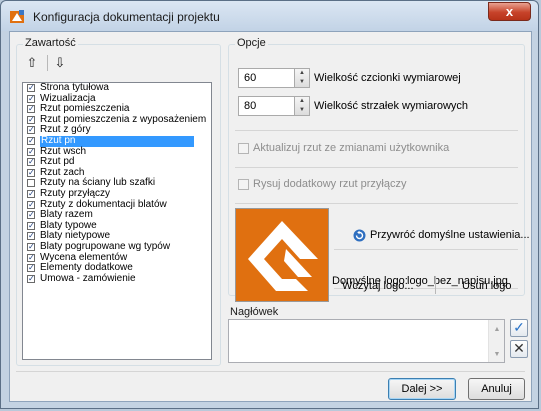 Image resolution: width=541 pixels, height=411 pixels. I want to click on header-scrollbar: ▲ ▼, so click(496, 341).